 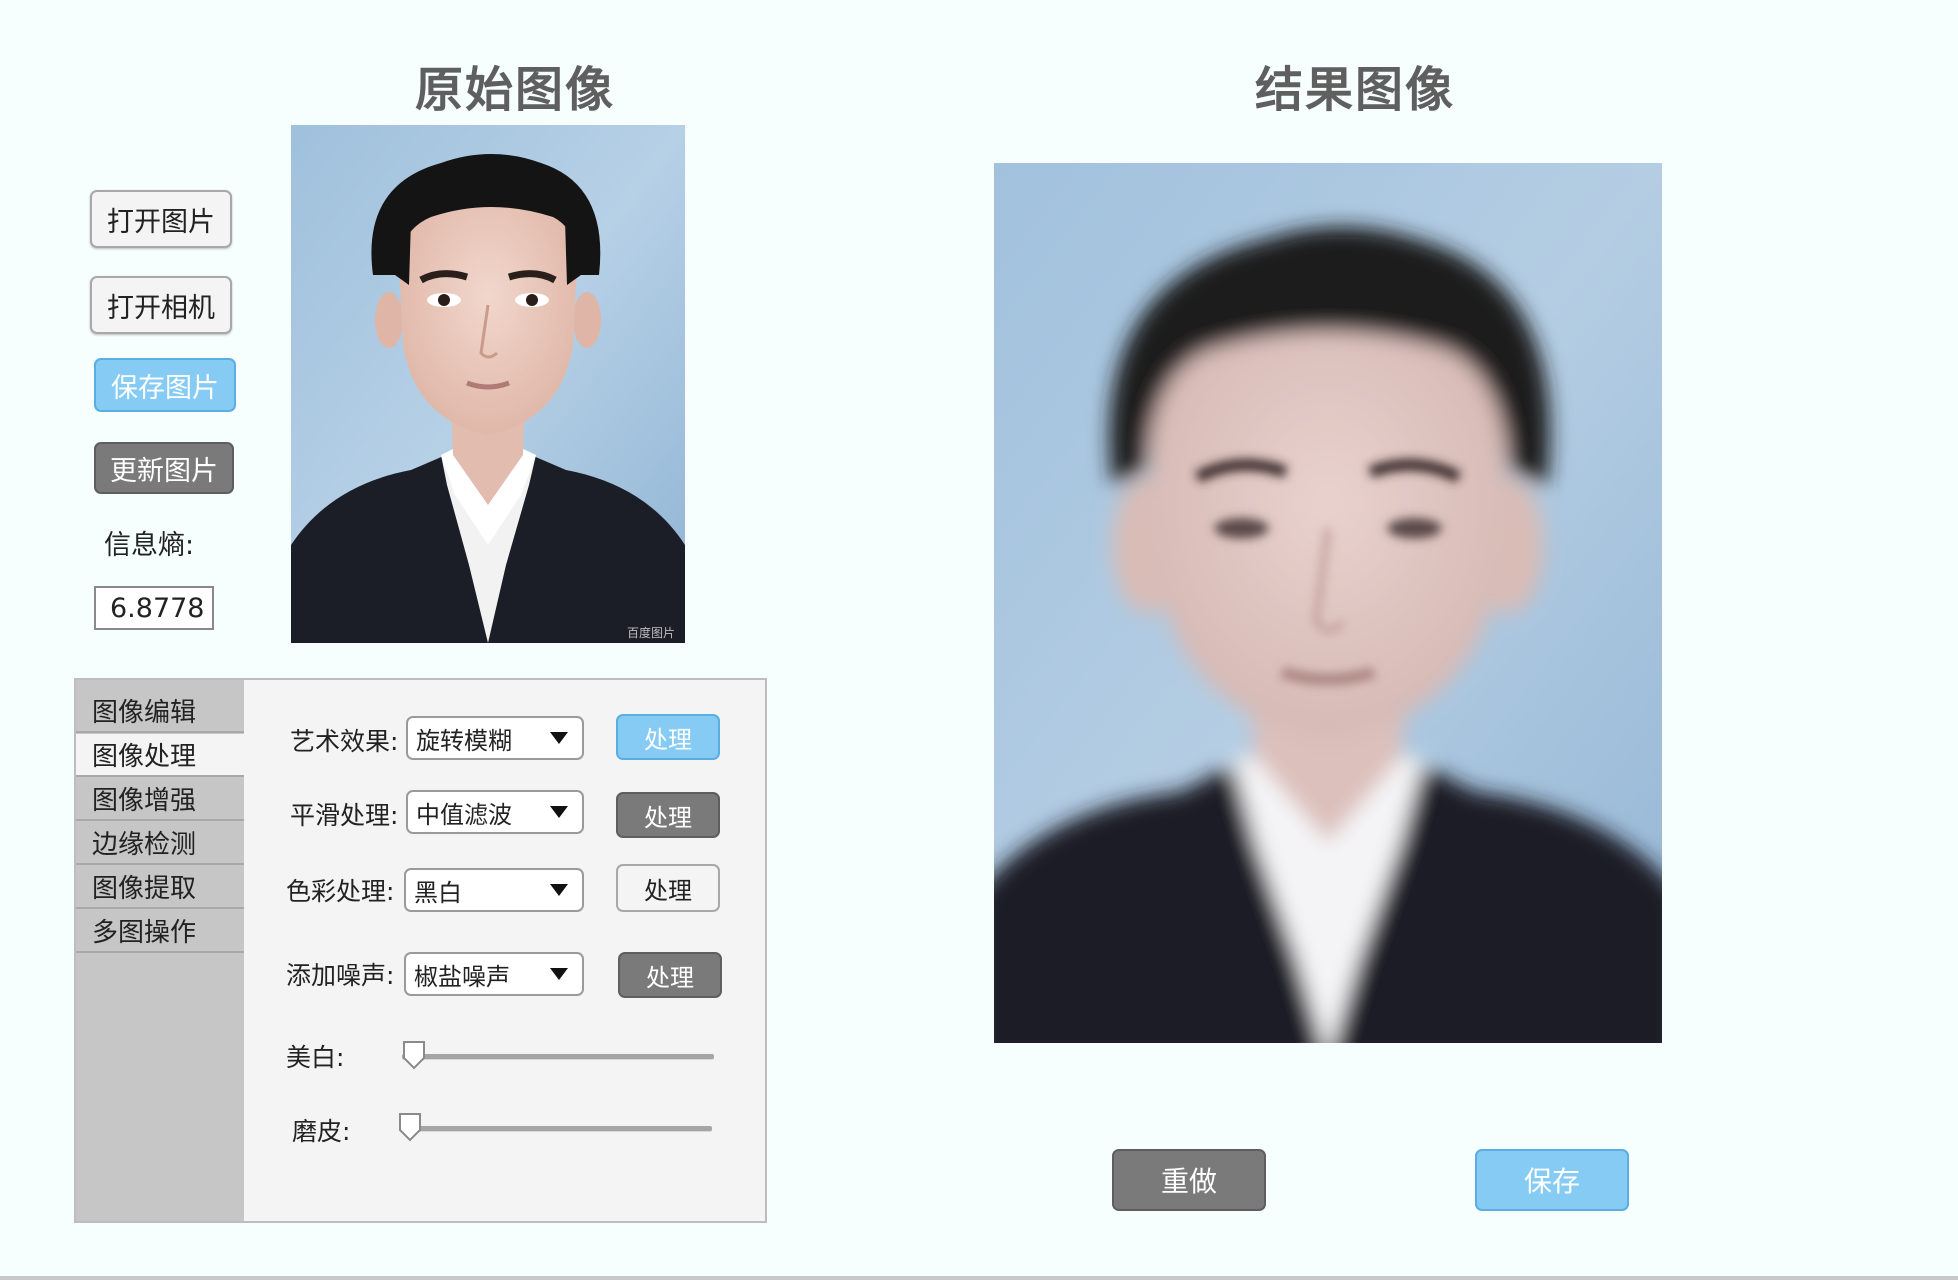 What do you see at coordinates (668, 815) in the screenshot?
I see `smoothing-process-button: 处理` at bounding box center [668, 815].